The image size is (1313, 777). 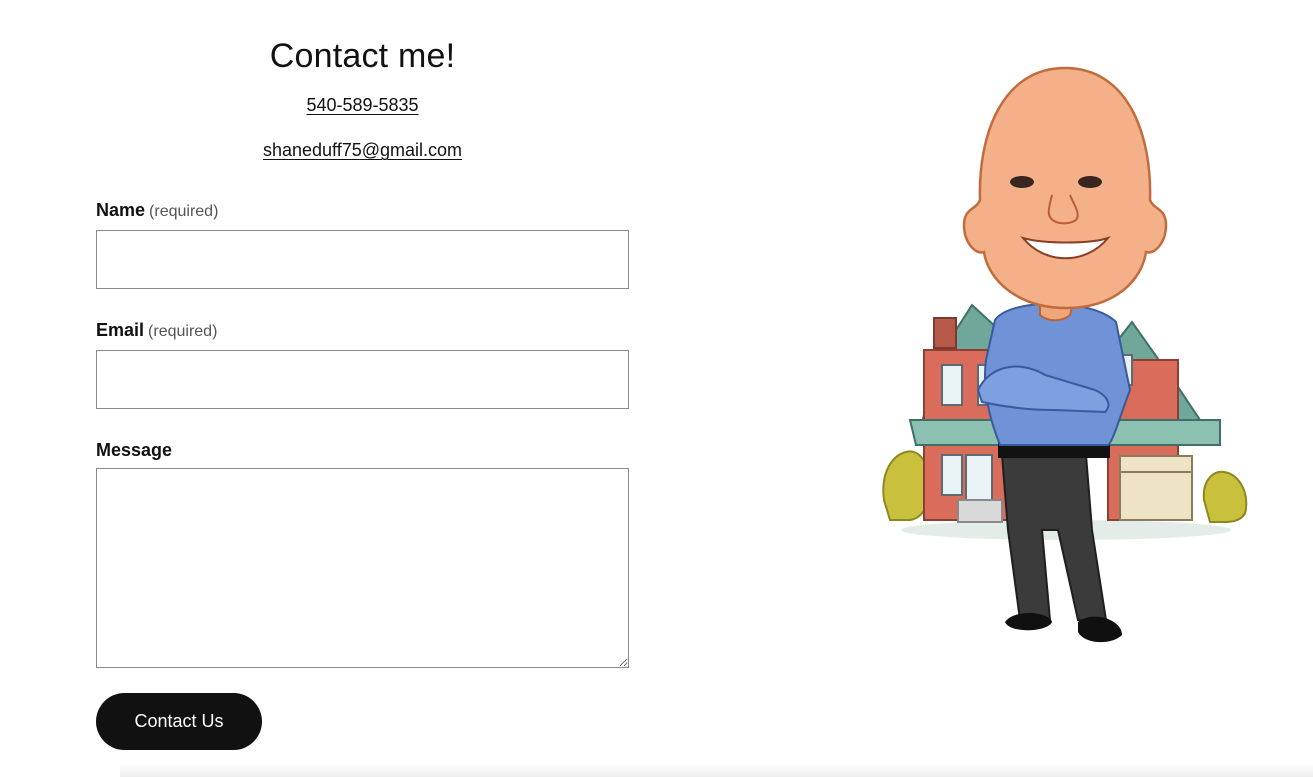 I want to click on email-link: shaneduff75@gmail.com, so click(x=362, y=150).